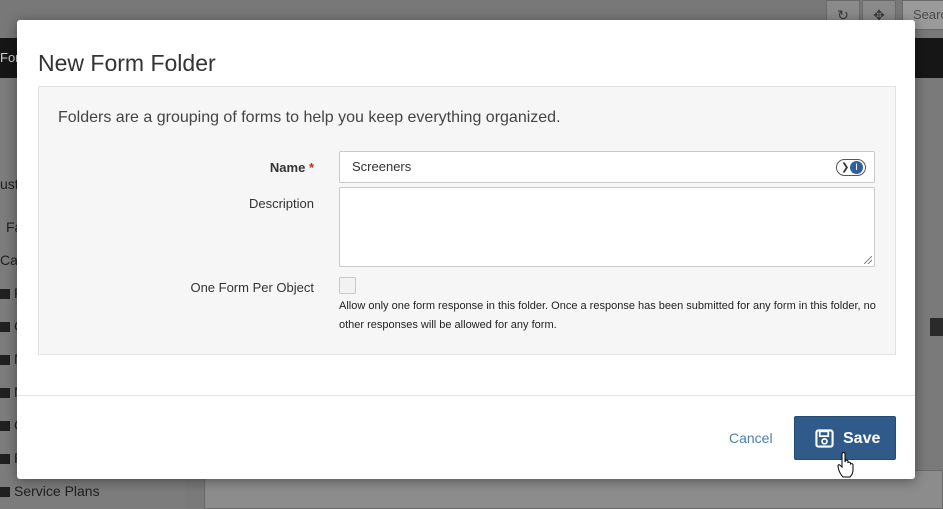  What do you see at coordinates (466, 395) in the screenshot?
I see `footer-divider` at bounding box center [466, 395].